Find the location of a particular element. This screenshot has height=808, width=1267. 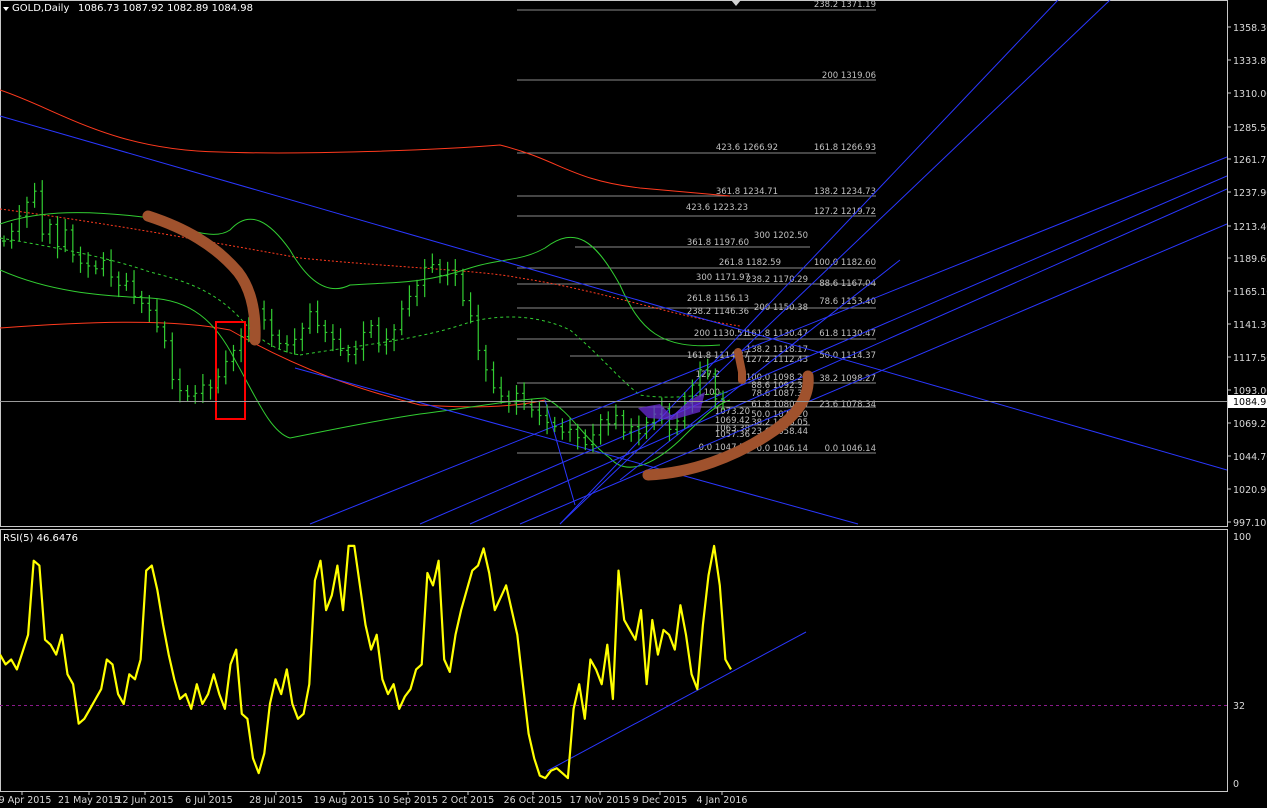

price-tick-label: 1333.80 is located at coordinates (1250, 61).